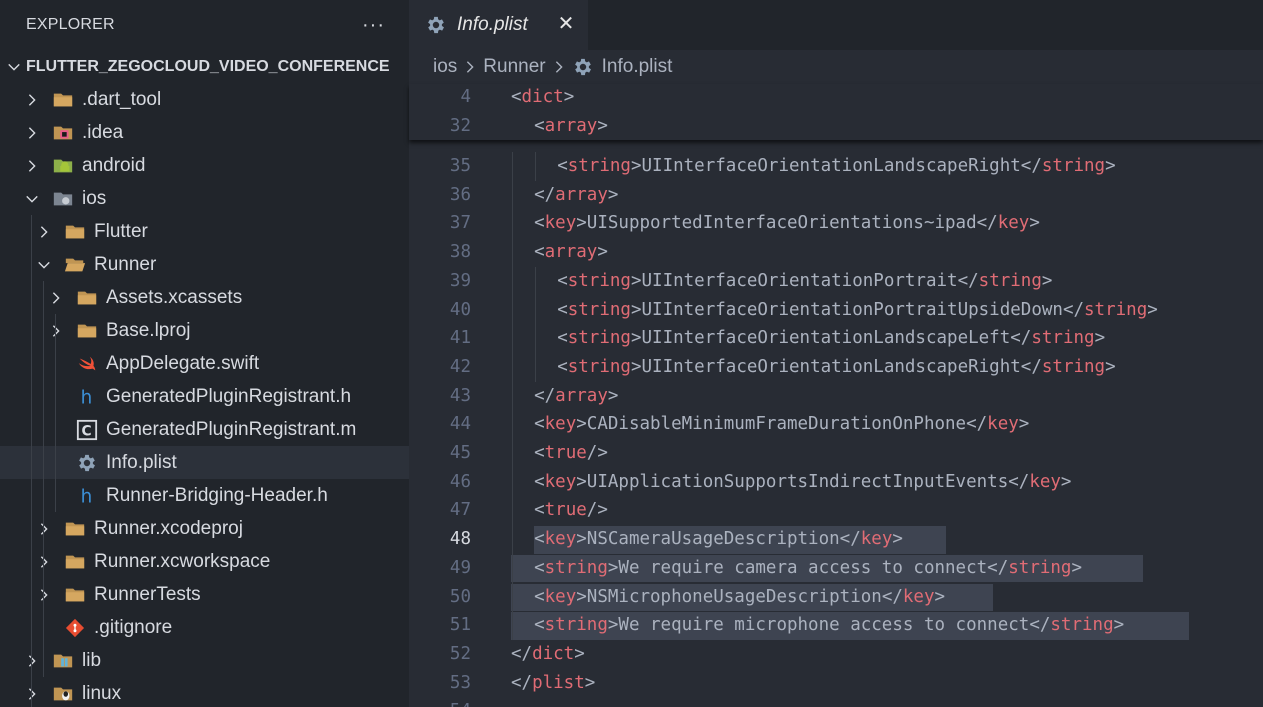 This screenshot has width=1263, height=707. Describe the element at coordinates (498, 25) in the screenshot. I see `tab-info-plist: Info.plist ✕` at that location.